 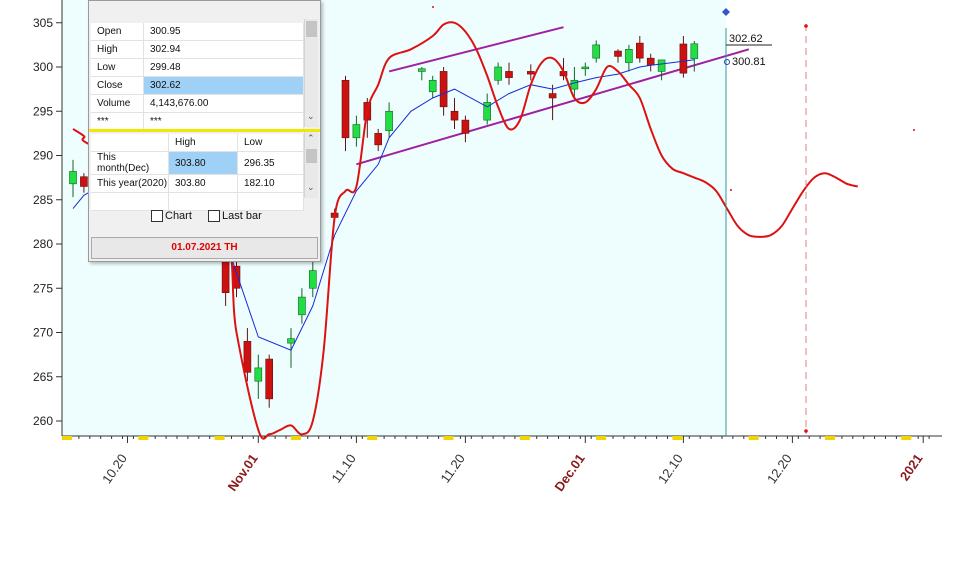 What do you see at coordinates (569, 472) in the screenshot?
I see `x-tick-label: Dec.01` at bounding box center [569, 472].